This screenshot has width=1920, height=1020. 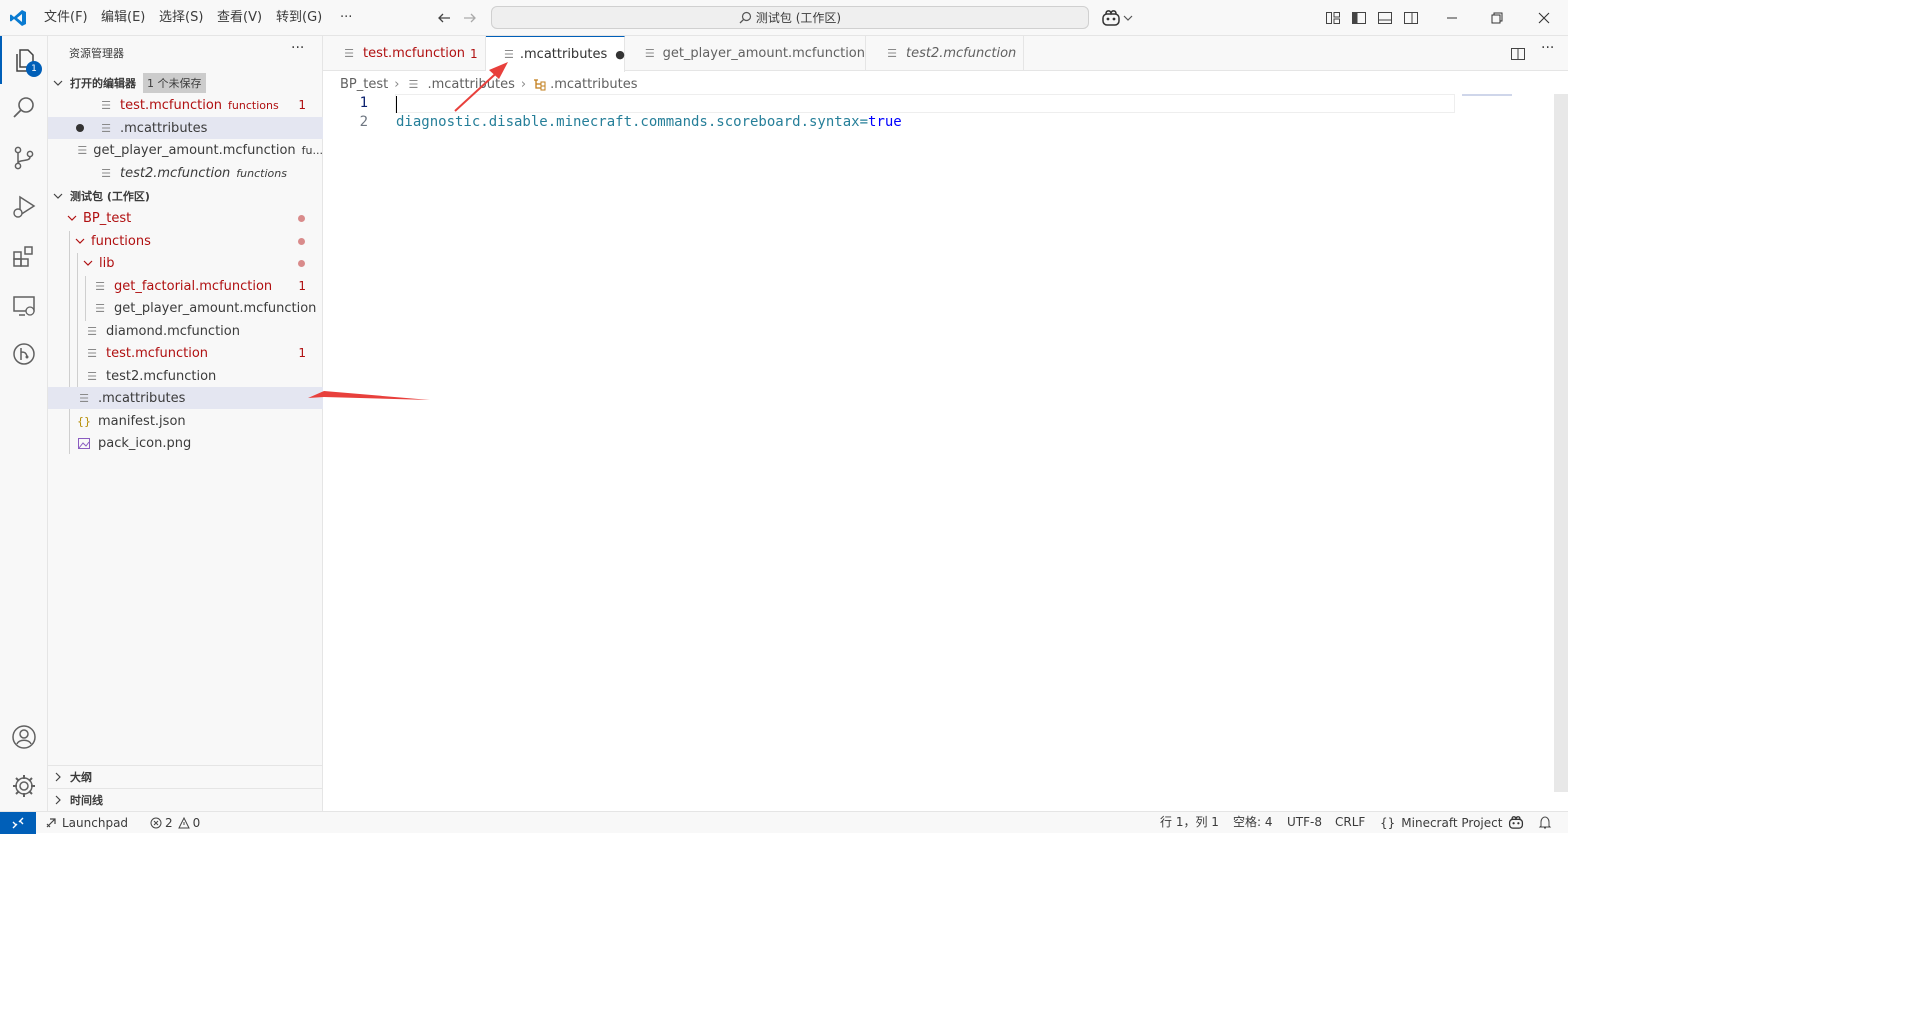 What do you see at coordinates (185, 777) in the screenshot?
I see `outline-header: 大纲` at bounding box center [185, 777].